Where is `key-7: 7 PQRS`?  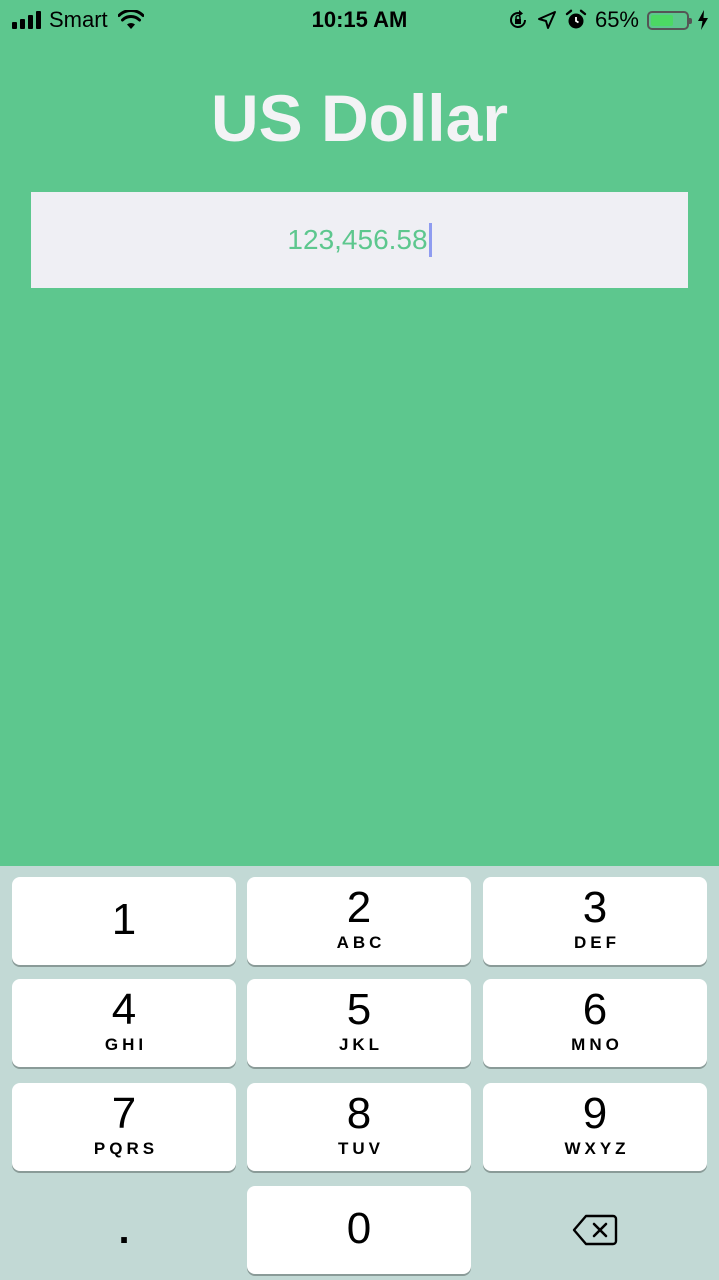 key-7: 7 PQRS is located at coordinates (124, 1127).